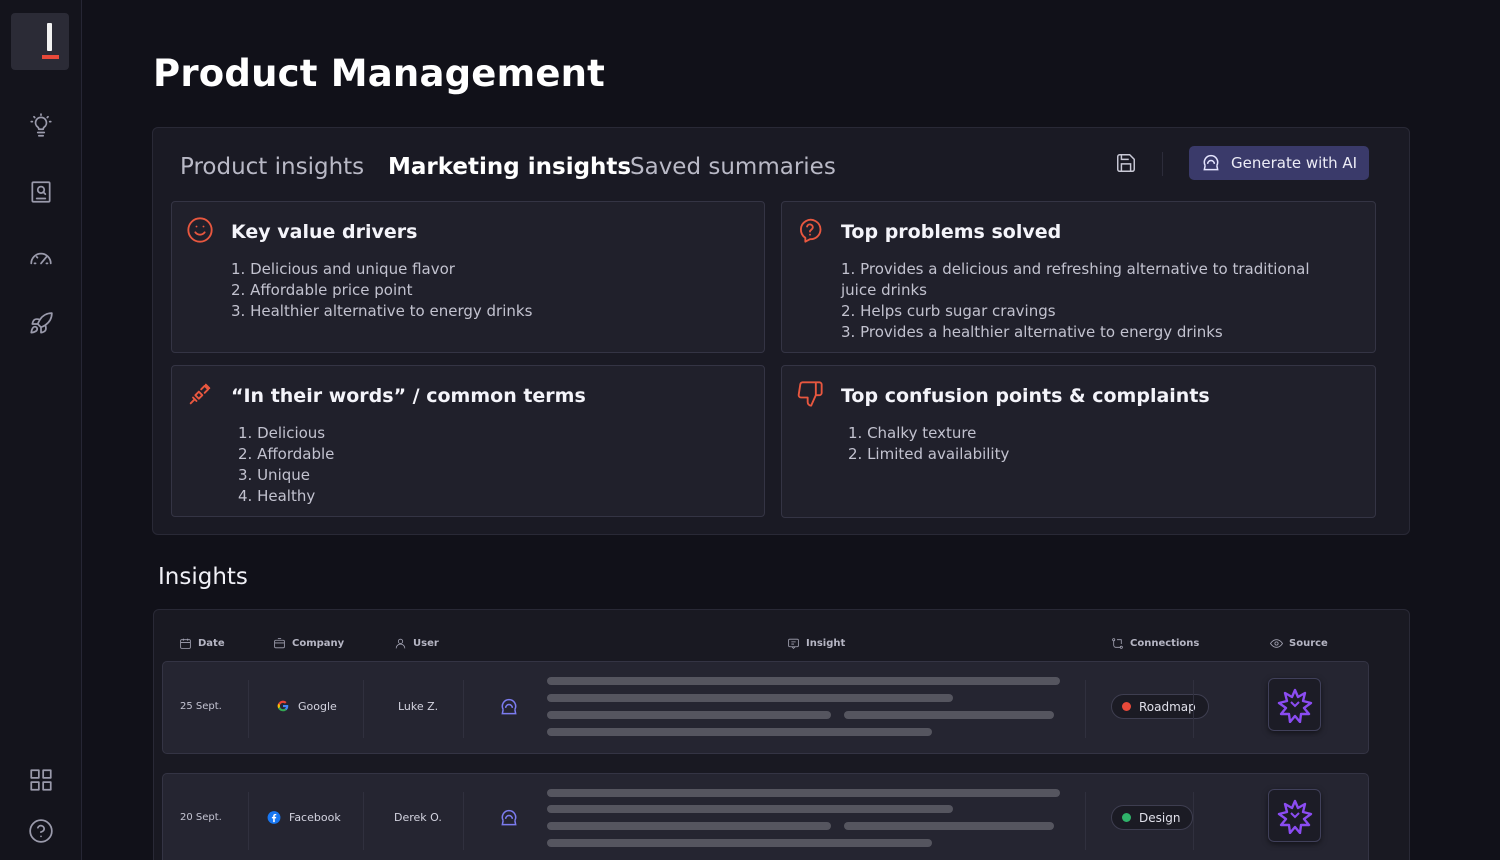 This screenshot has width=1500, height=860. What do you see at coordinates (322, 290) in the screenshot?
I see `list-item: 2. Affordable price point` at bounding box center [322, 290].